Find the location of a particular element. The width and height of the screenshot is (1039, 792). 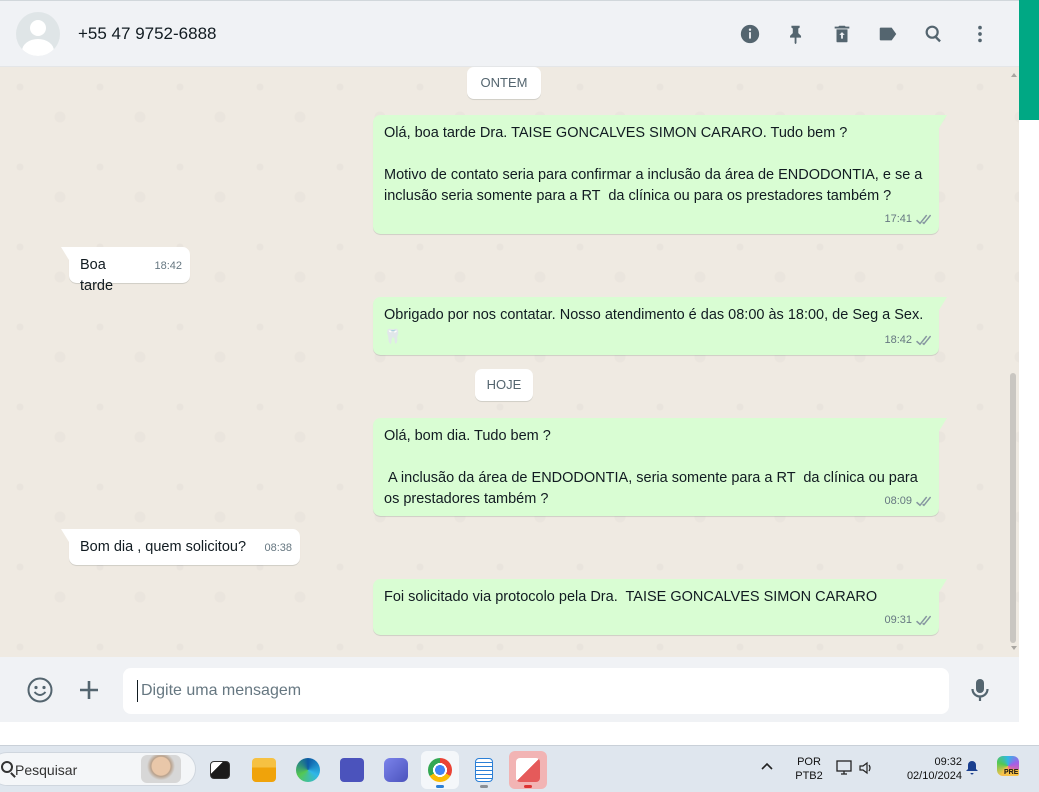

message-meta: 08:09 is located at coordinates (907, 501).